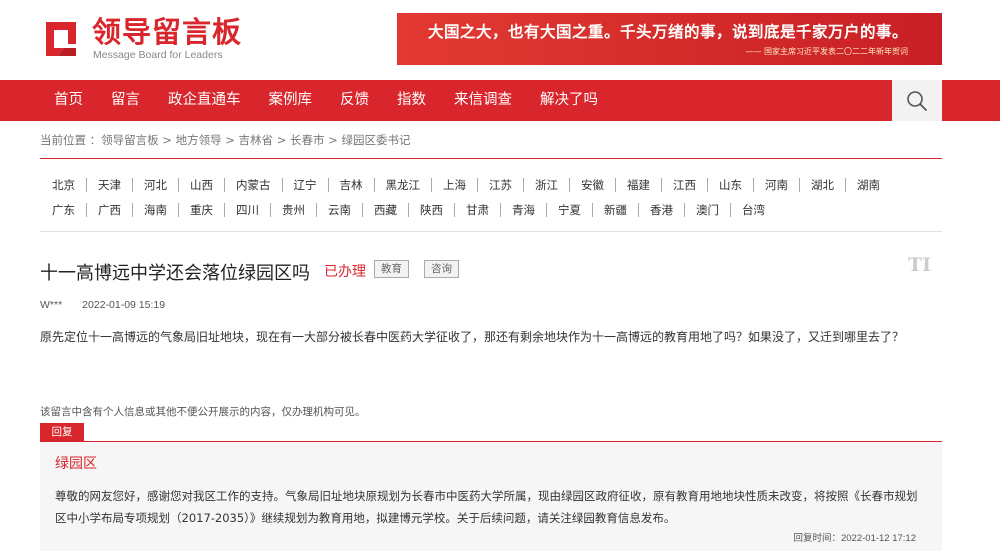  I want to click on region-link: 湖北, so click(822, 185).